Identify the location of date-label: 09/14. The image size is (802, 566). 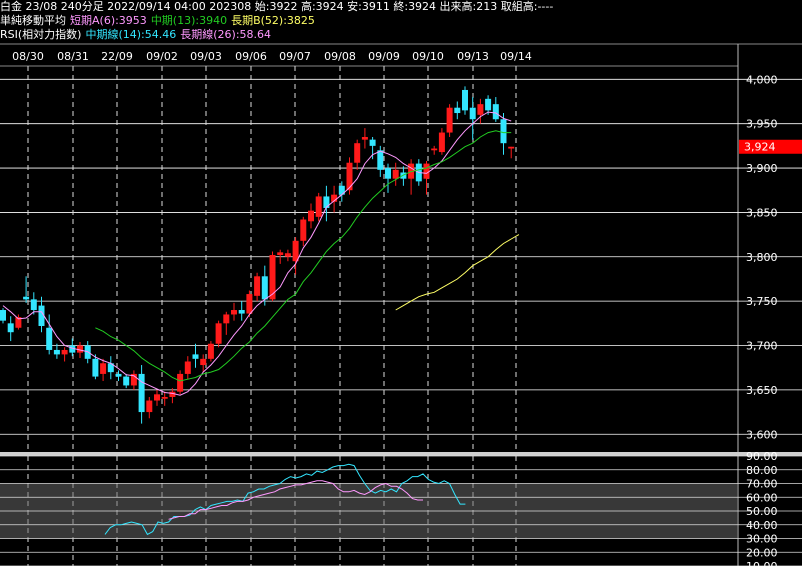
(516, 56).